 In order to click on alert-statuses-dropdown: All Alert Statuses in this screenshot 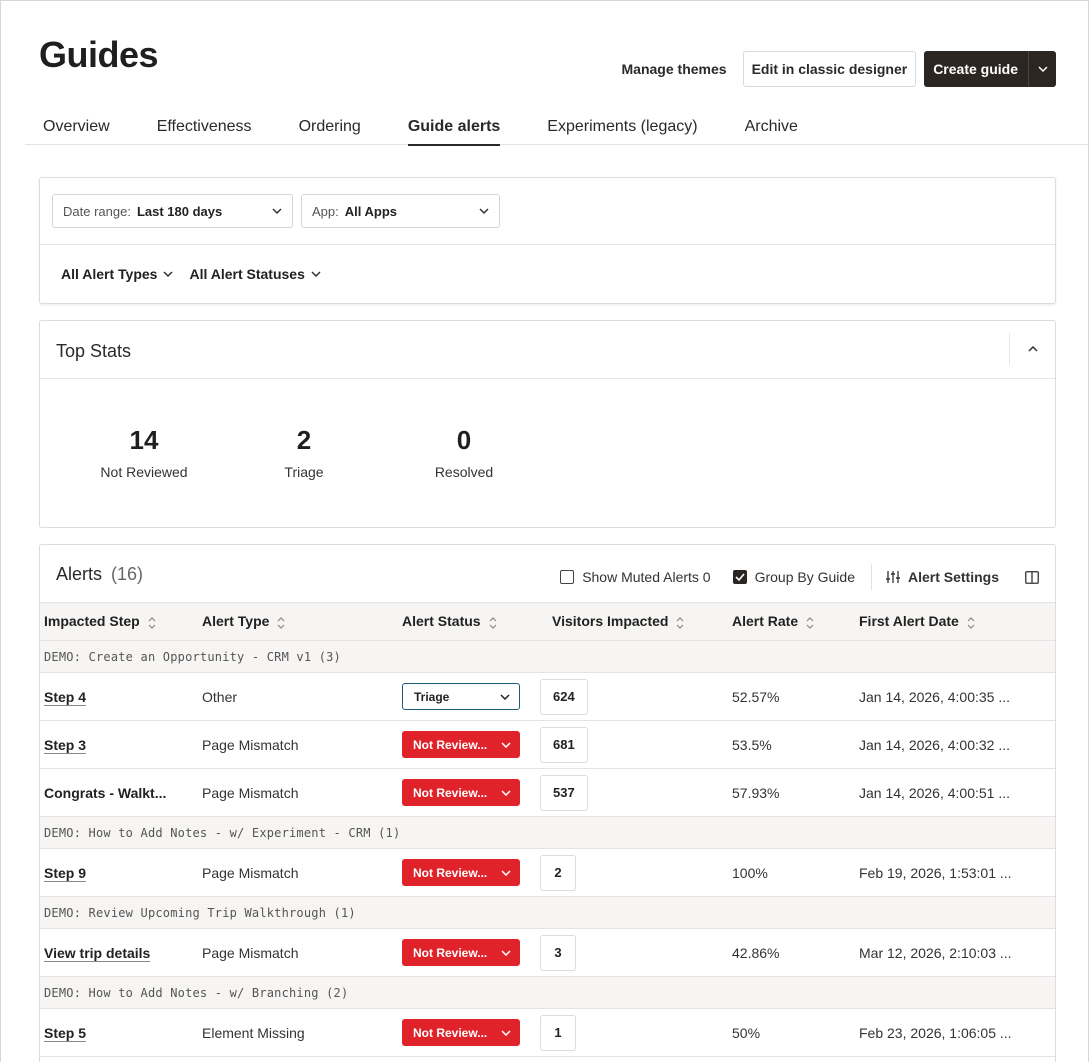, I will do `click(255, 274)`.